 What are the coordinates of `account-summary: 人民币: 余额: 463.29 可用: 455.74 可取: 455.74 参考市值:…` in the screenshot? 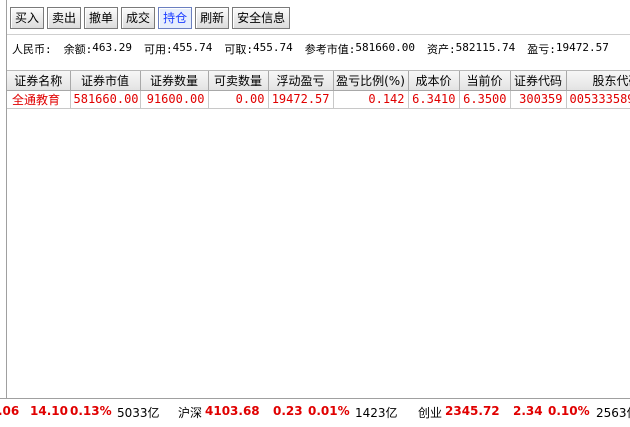 It's located at (310, 49).